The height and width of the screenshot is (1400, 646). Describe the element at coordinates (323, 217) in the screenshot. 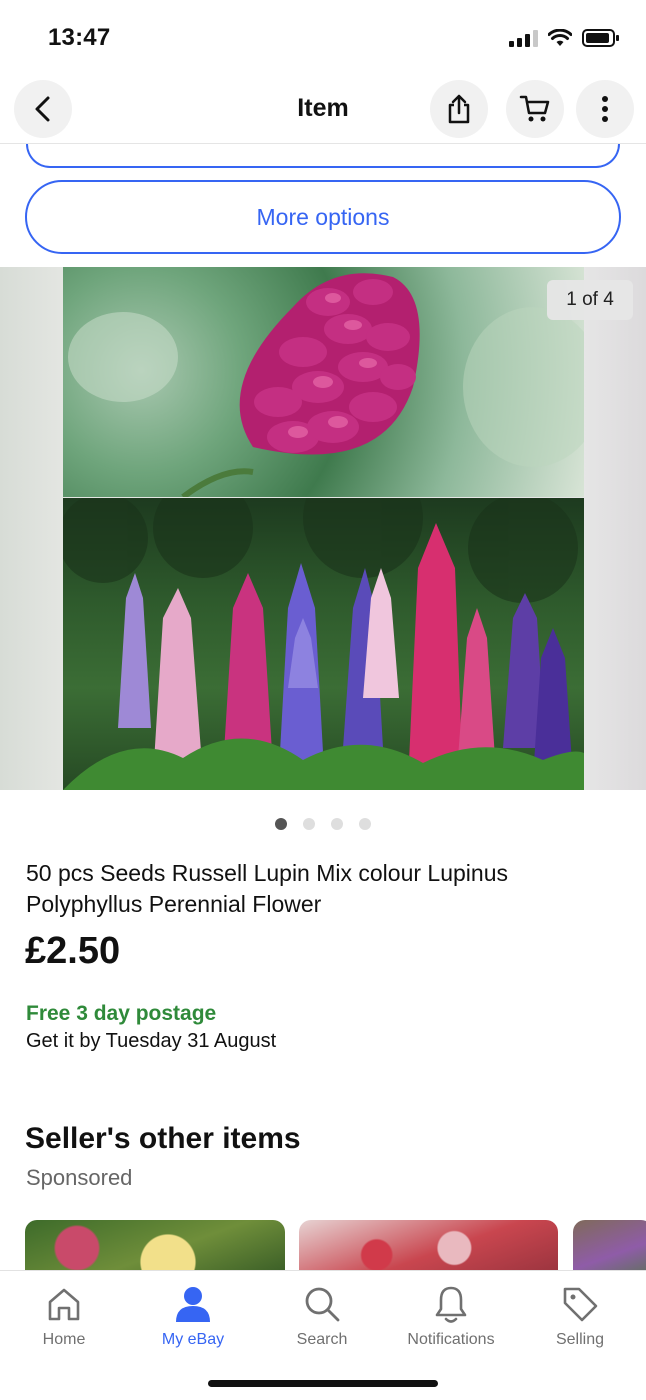

I see `more-options-button: More options` at that location.